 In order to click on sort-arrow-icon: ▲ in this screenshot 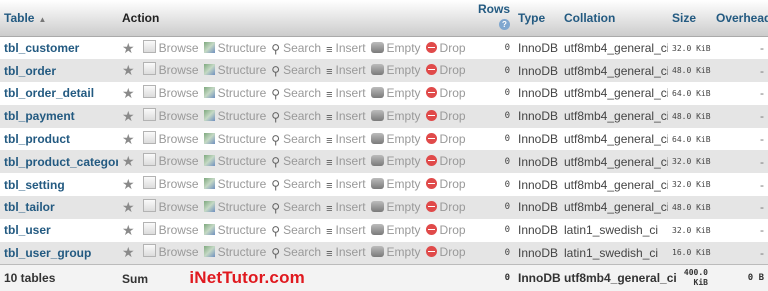, I will do `click(42, 19)`.